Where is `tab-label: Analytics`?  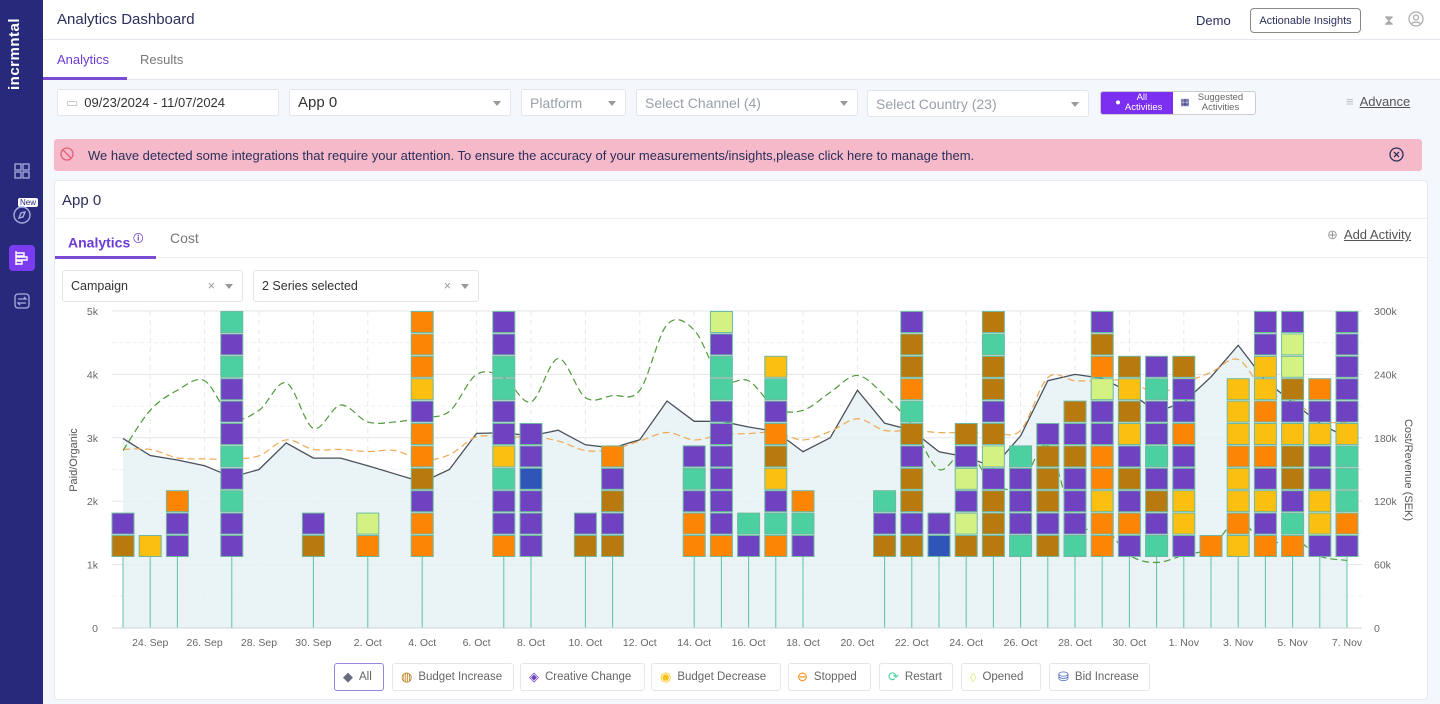
tab-label: Analytics is located at coordinates (99, 242).